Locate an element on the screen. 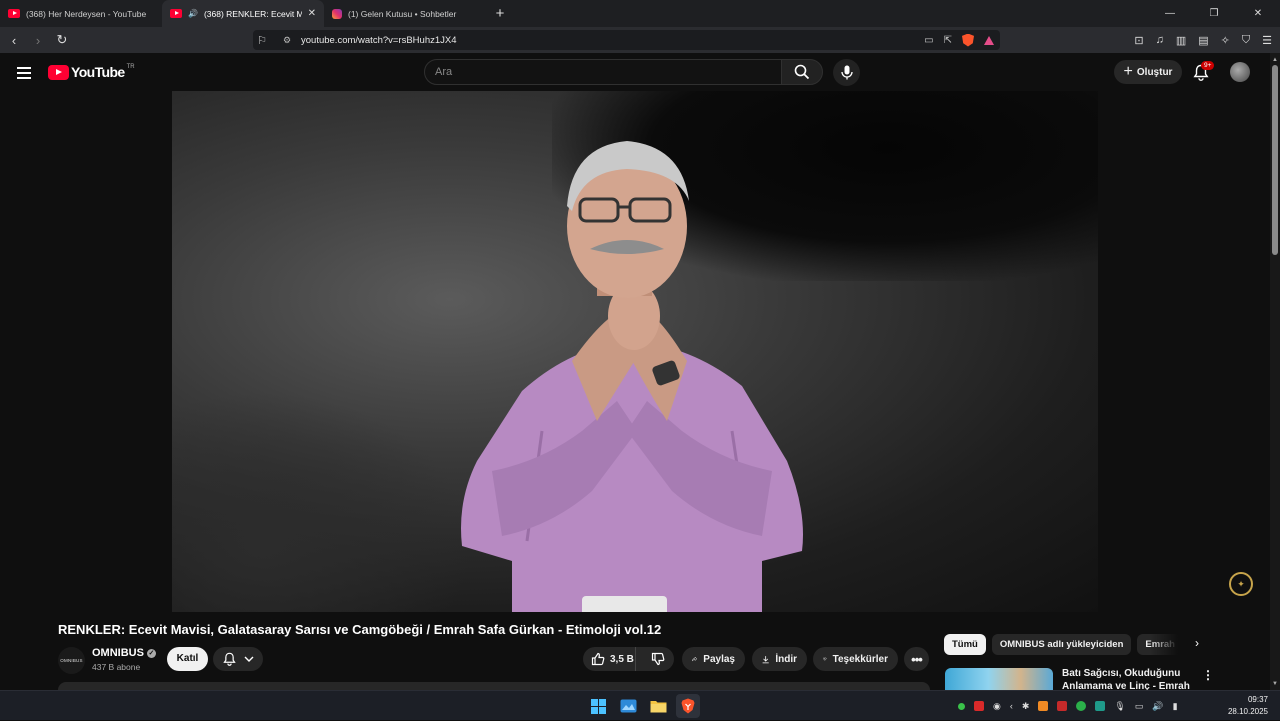 The width and height of the screenshot is (1280, 721). tray-arrow-icon: ‹ is located at coordinates (1011, 706).